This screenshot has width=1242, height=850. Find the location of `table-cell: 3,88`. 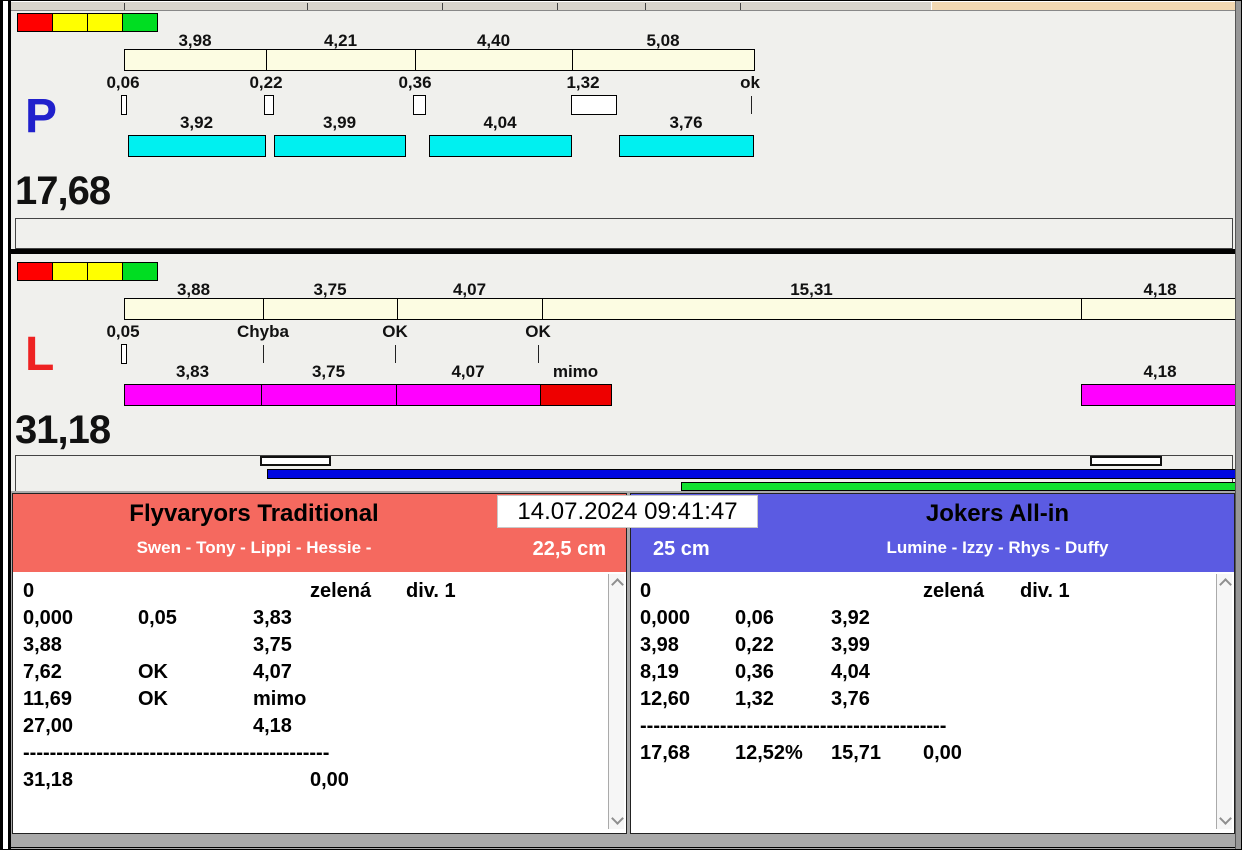

table-cell: 3,88 is located at coordinates (42, 645).